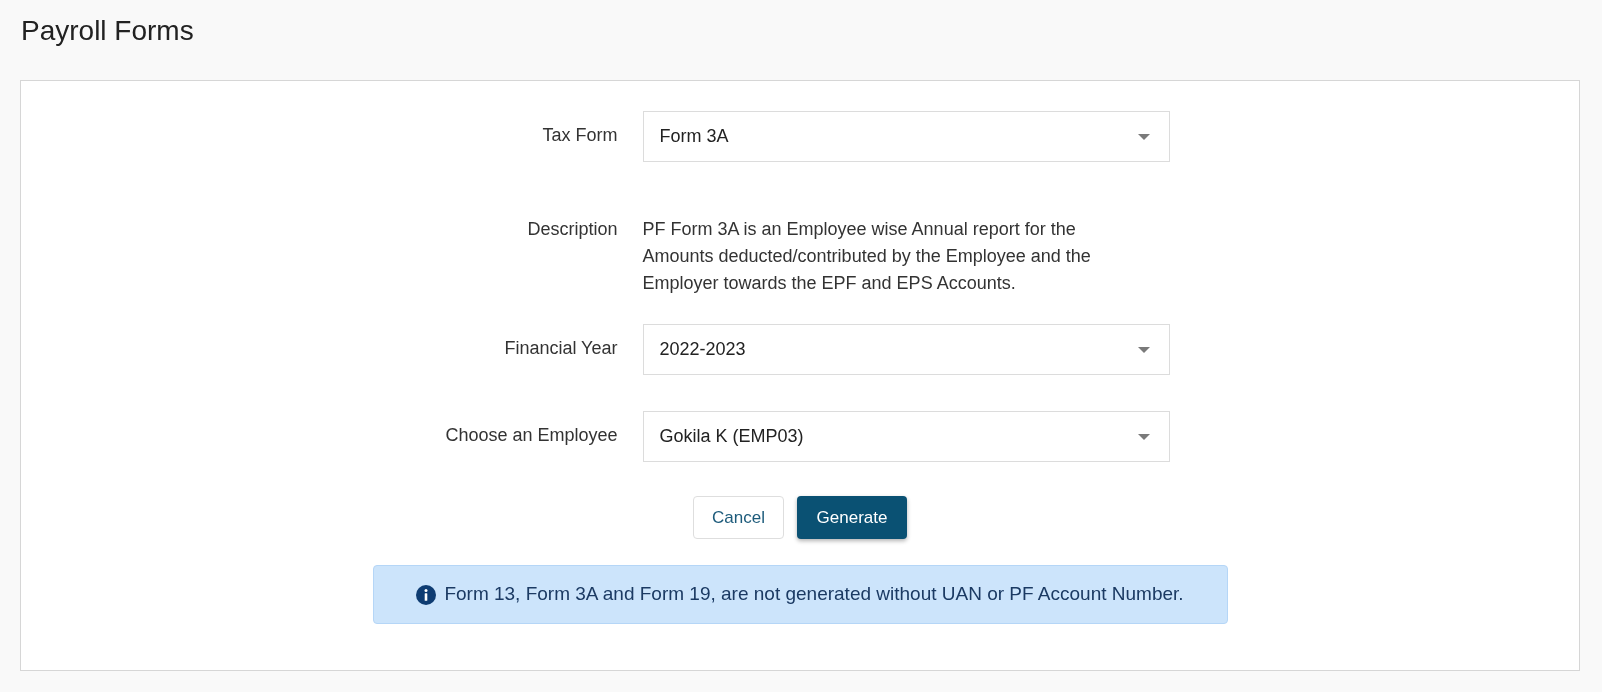 The image size is (1602, 692). Describe the element at coordinates (867, 256) in the screenshot. I see `description-text: PF Form 3A is an Employee wise Annual report for the Amounts deducted/contributed by the Employee and the Employer towards the EPF and EPS Accounts.` at that location.